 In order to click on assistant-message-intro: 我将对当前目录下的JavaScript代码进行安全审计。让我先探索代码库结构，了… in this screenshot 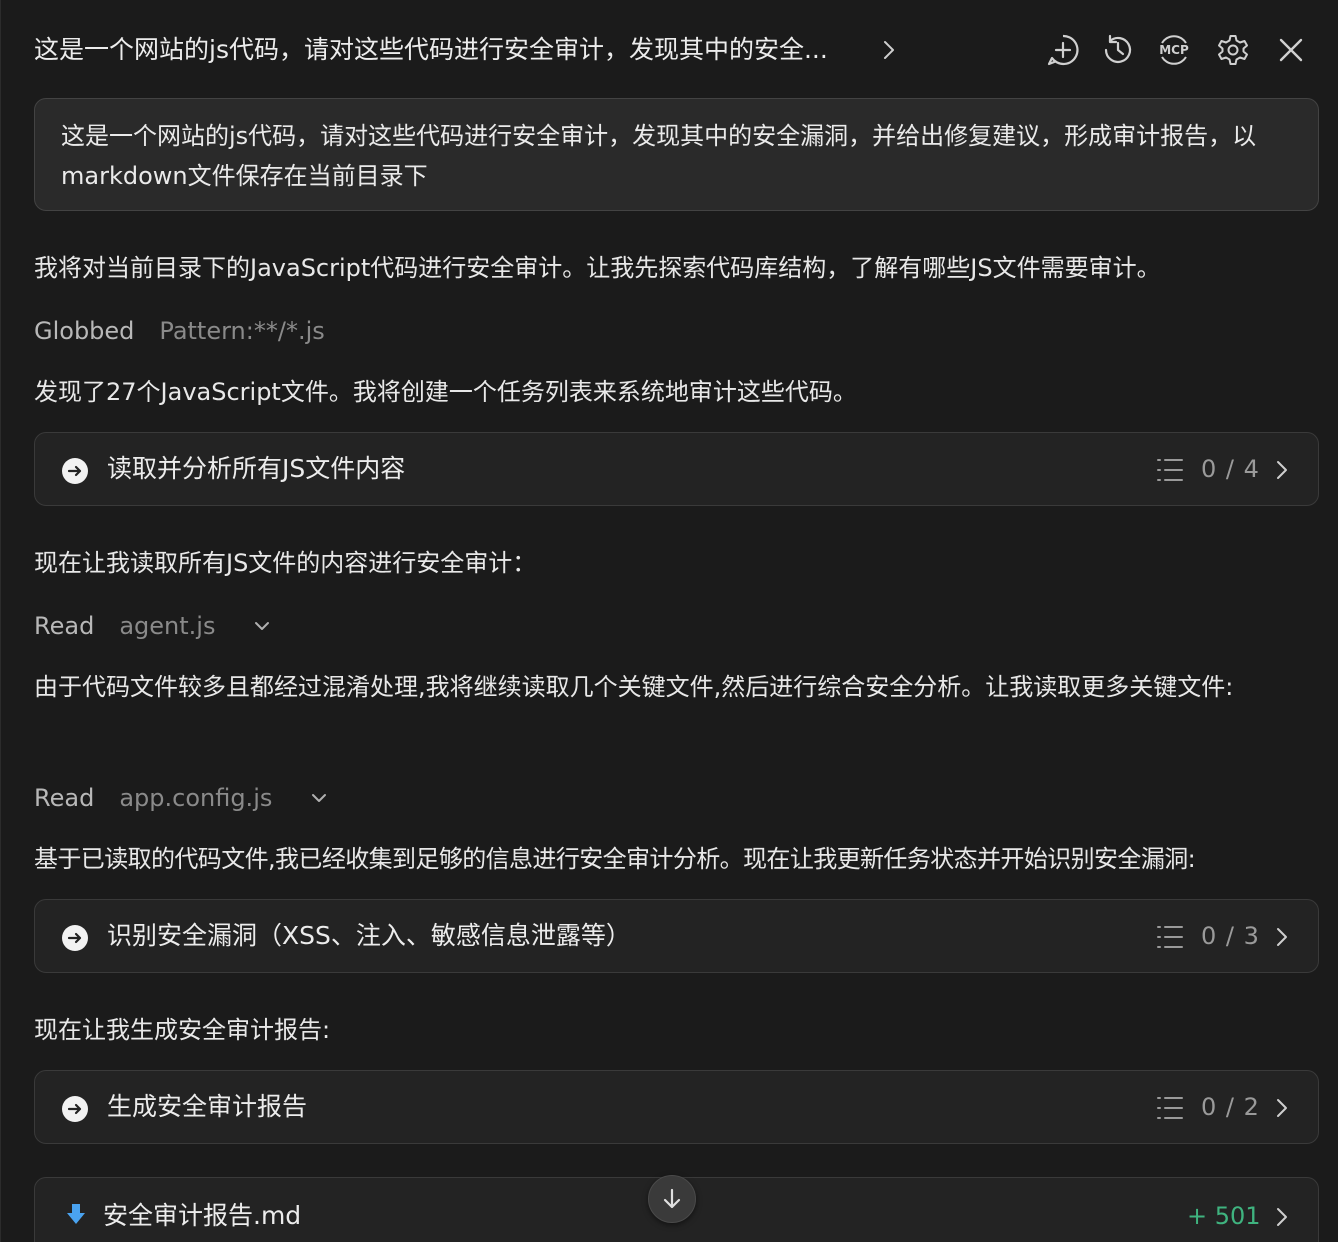, I will do `click(597, 268)`.